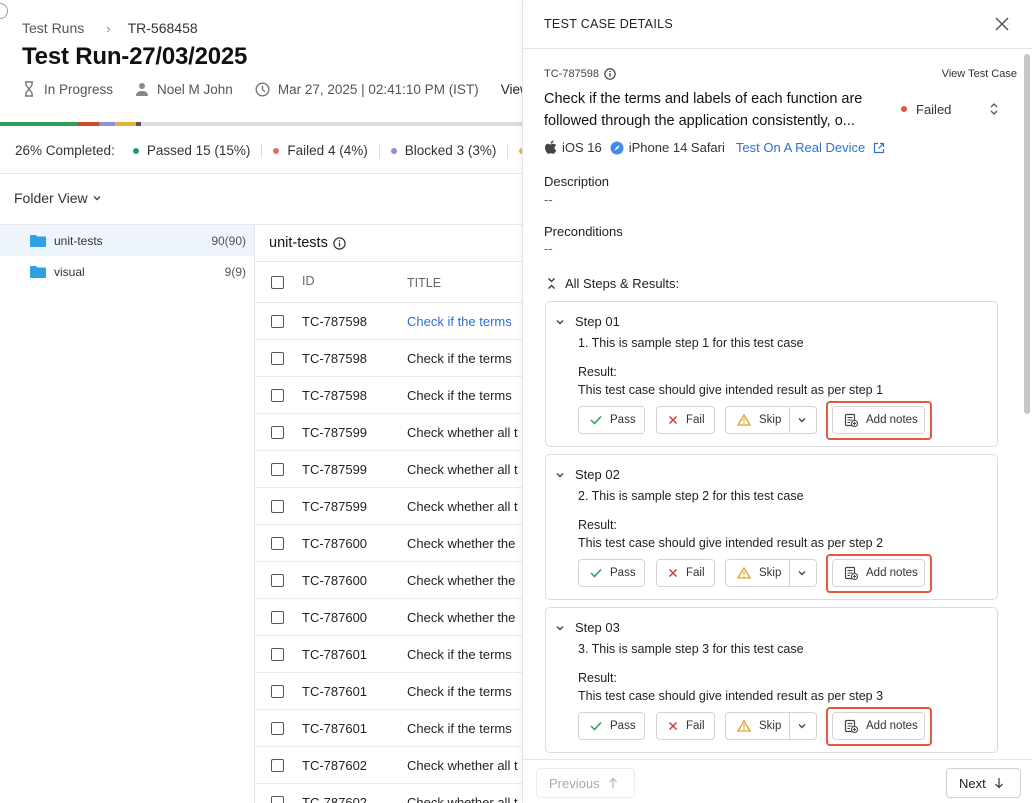 The image size is (1032, 803). I want to click on collapse-chevron-icon, so click(560, 627).